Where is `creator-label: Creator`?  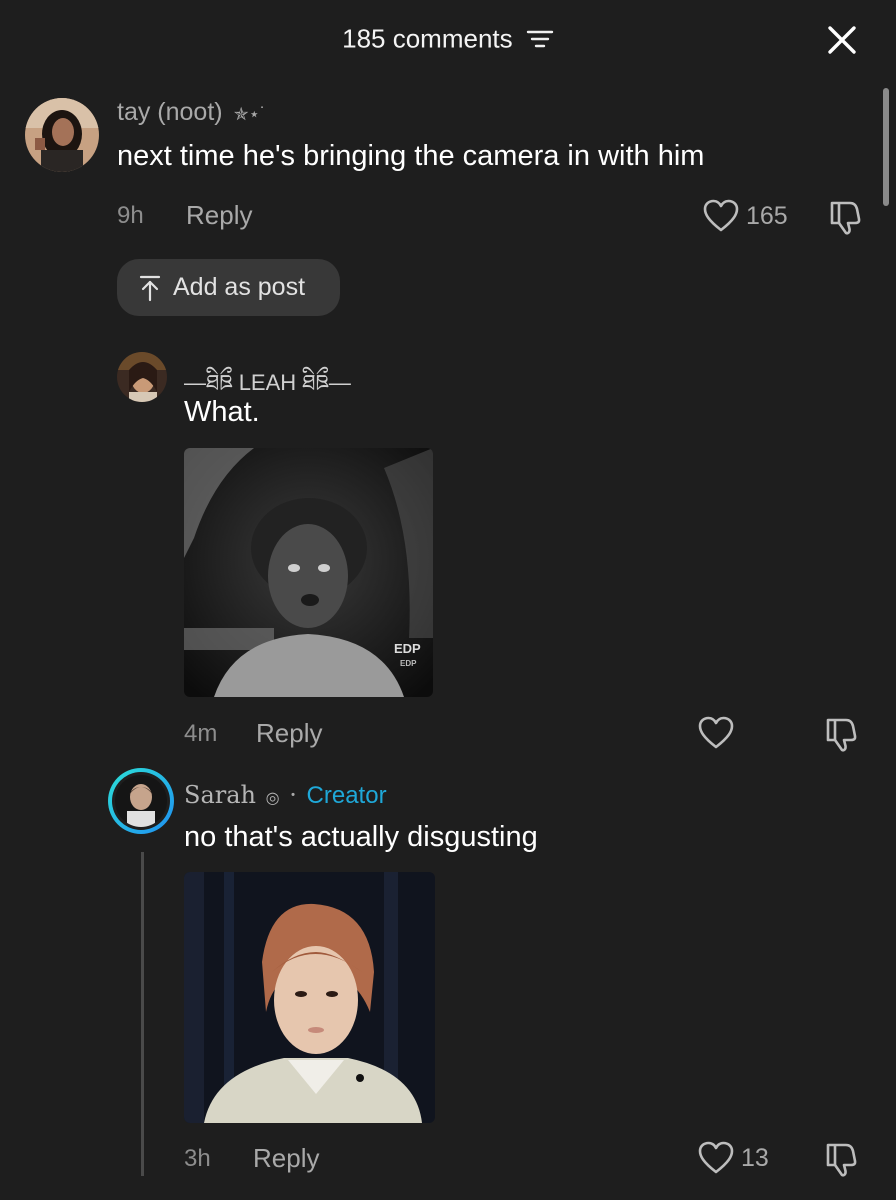
creator-label: Creator is located at coordinates (346, 795).